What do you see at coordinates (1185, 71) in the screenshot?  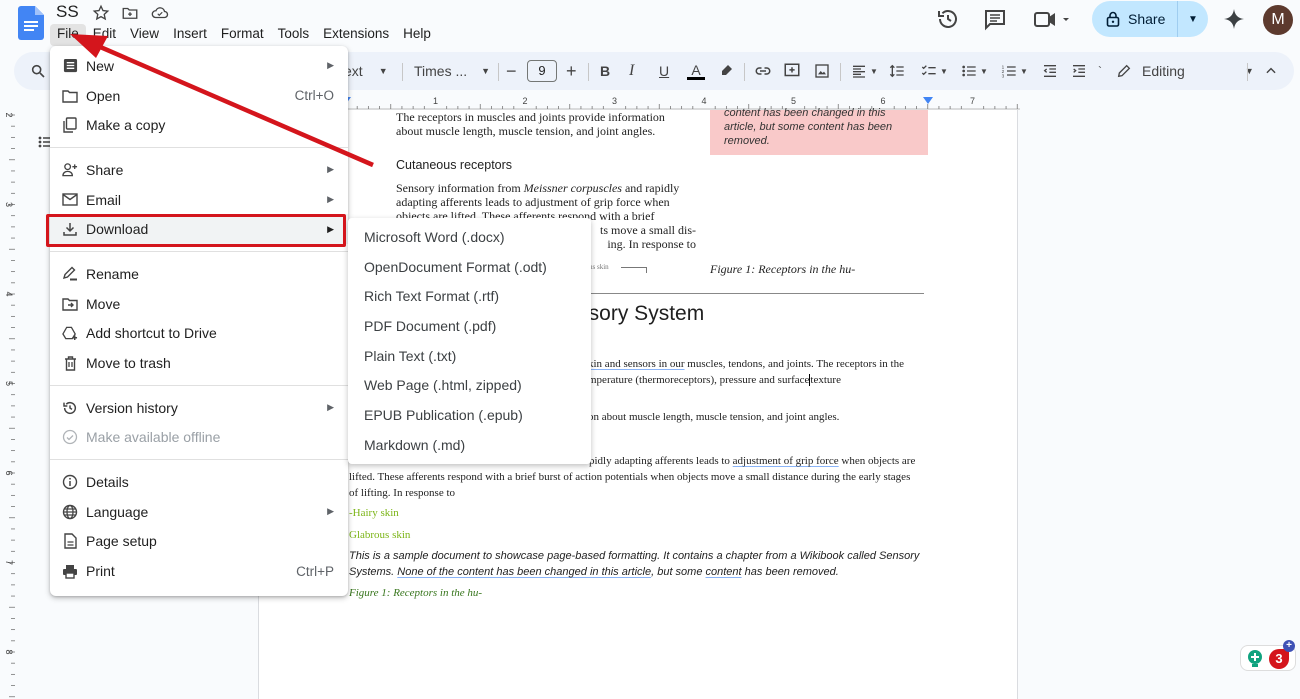 I see `editing-mode-select: Editing ▼` at bounding box center [1185, 71].